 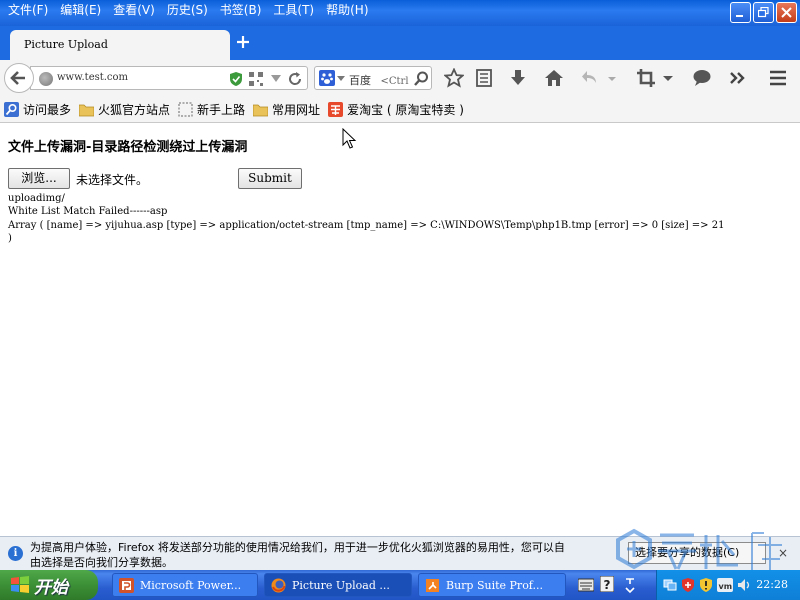 What do you see at coordinates (646, 78) in the screenshot?
I see `screenshot-crop-icon` at bounding box center [646, 78].